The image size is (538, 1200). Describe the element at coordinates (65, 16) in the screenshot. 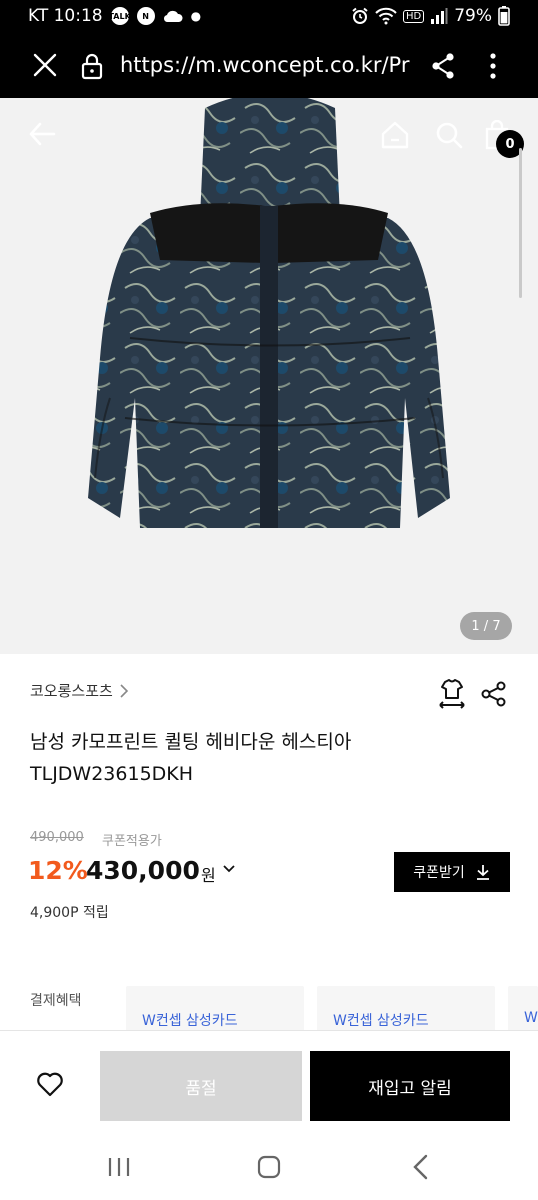

I see `carrier-time: KT 10:18` at that location.